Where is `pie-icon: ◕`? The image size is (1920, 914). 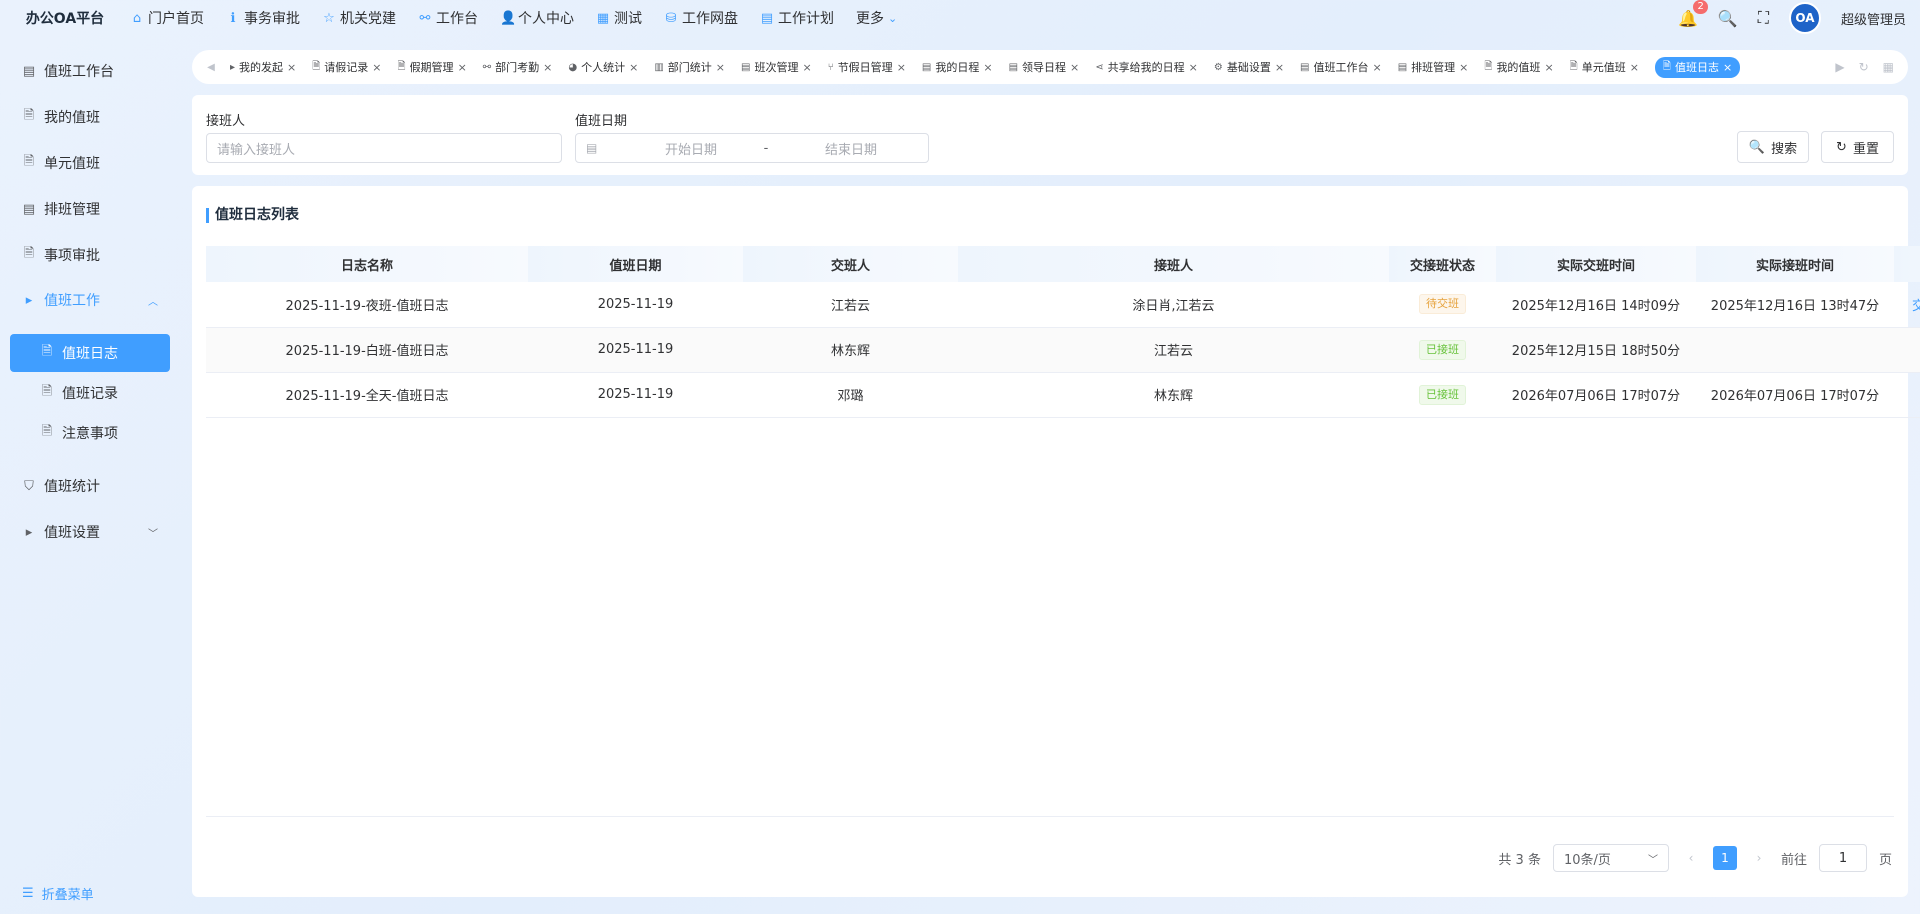
pie-icon: ◕ is located at coordinates (573, 67).